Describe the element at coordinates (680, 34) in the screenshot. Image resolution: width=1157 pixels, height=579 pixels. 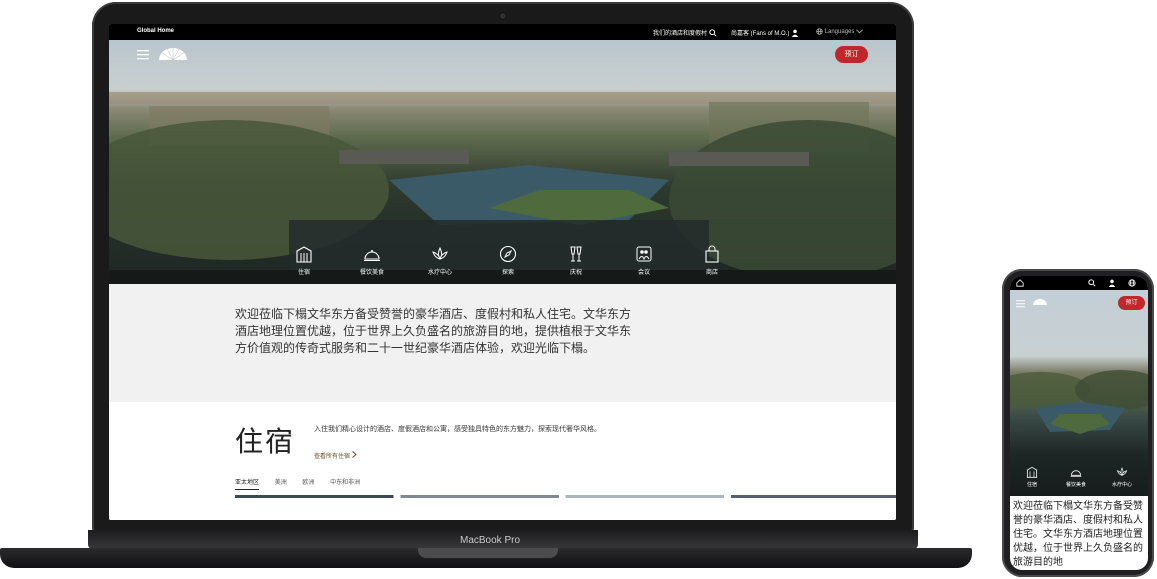
I see `stays-label: 我们的酒店和度假村` at that location.